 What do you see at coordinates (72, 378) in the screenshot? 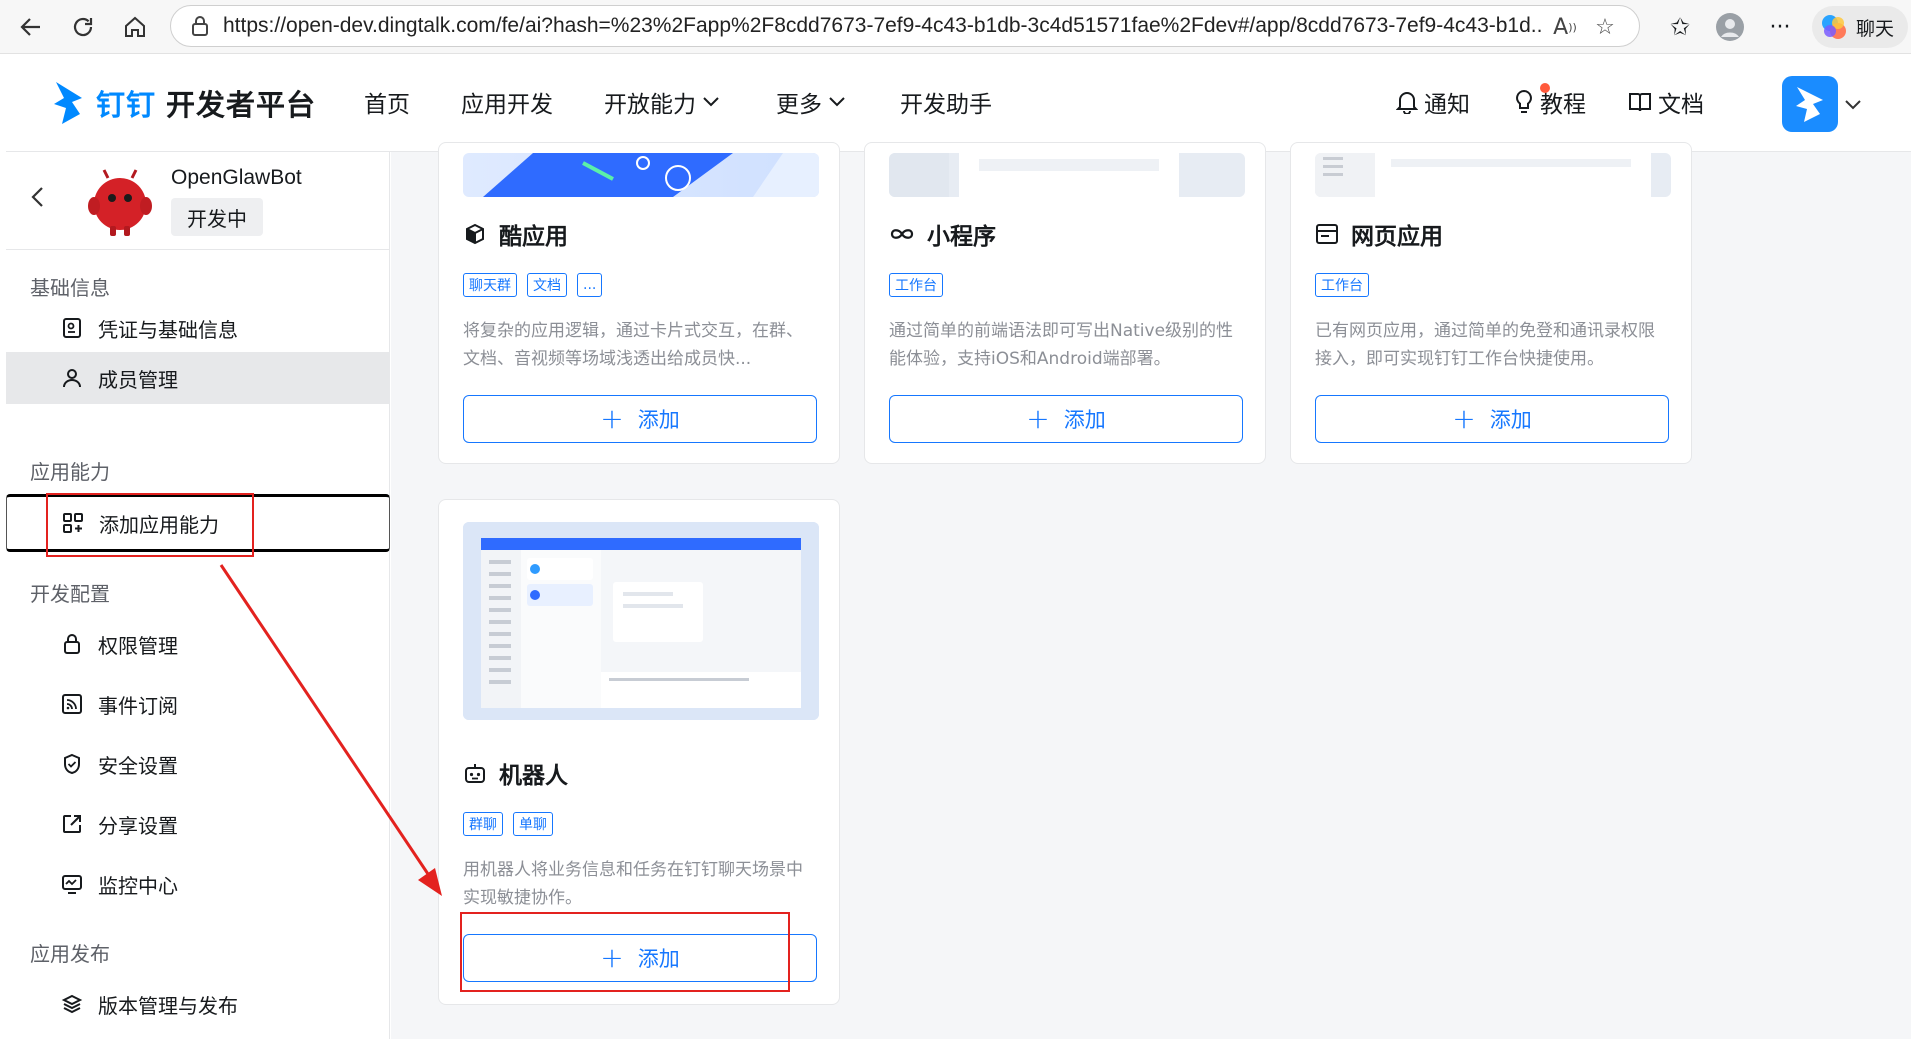
I see `user-icon` at bounding box center [72, 378].